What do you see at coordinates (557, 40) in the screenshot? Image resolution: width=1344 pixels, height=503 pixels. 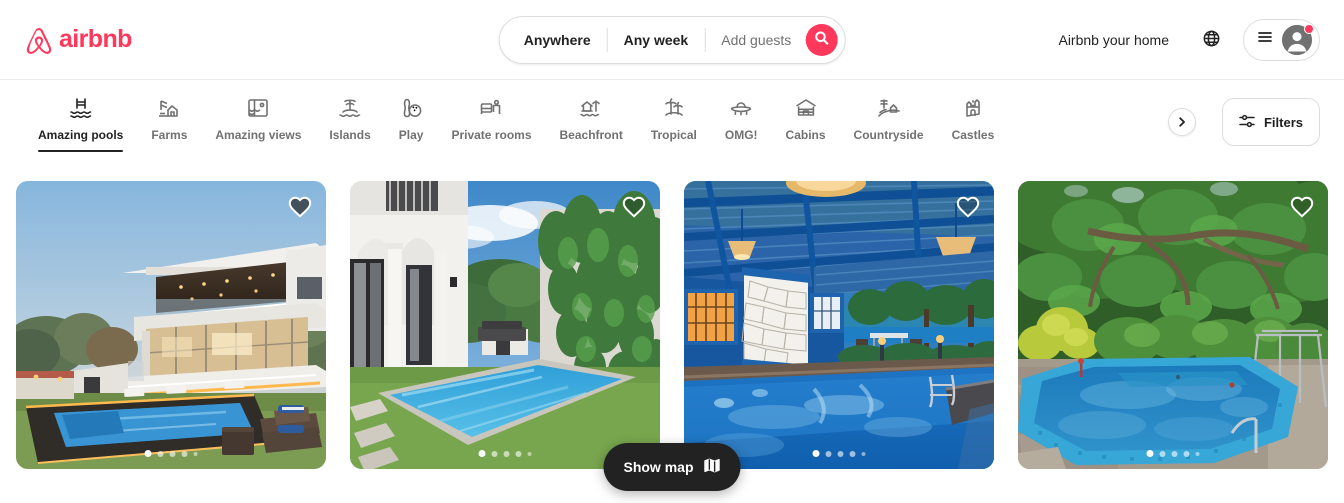 I see `search-location-button: Anywhere` at bounding box center [557, 40].